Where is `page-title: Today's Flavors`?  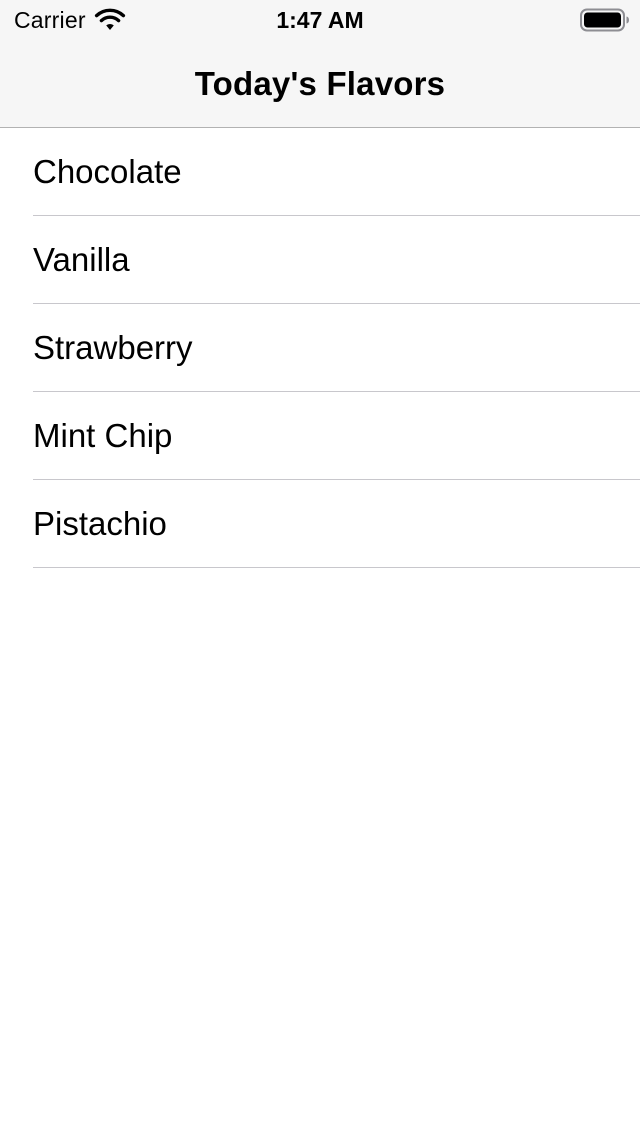 page-title: Today's Flavors is located at coordinates (320, 83).